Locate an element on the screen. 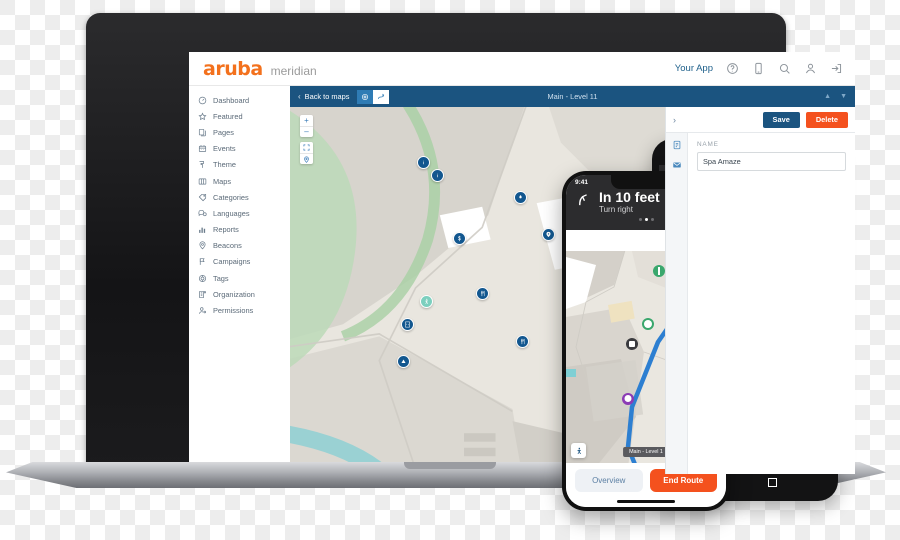 Image resolution: width=900 pixels, height=540 pixels. back-to-maps-button: ‹ Back to maps is located at coordinates (323, 96).